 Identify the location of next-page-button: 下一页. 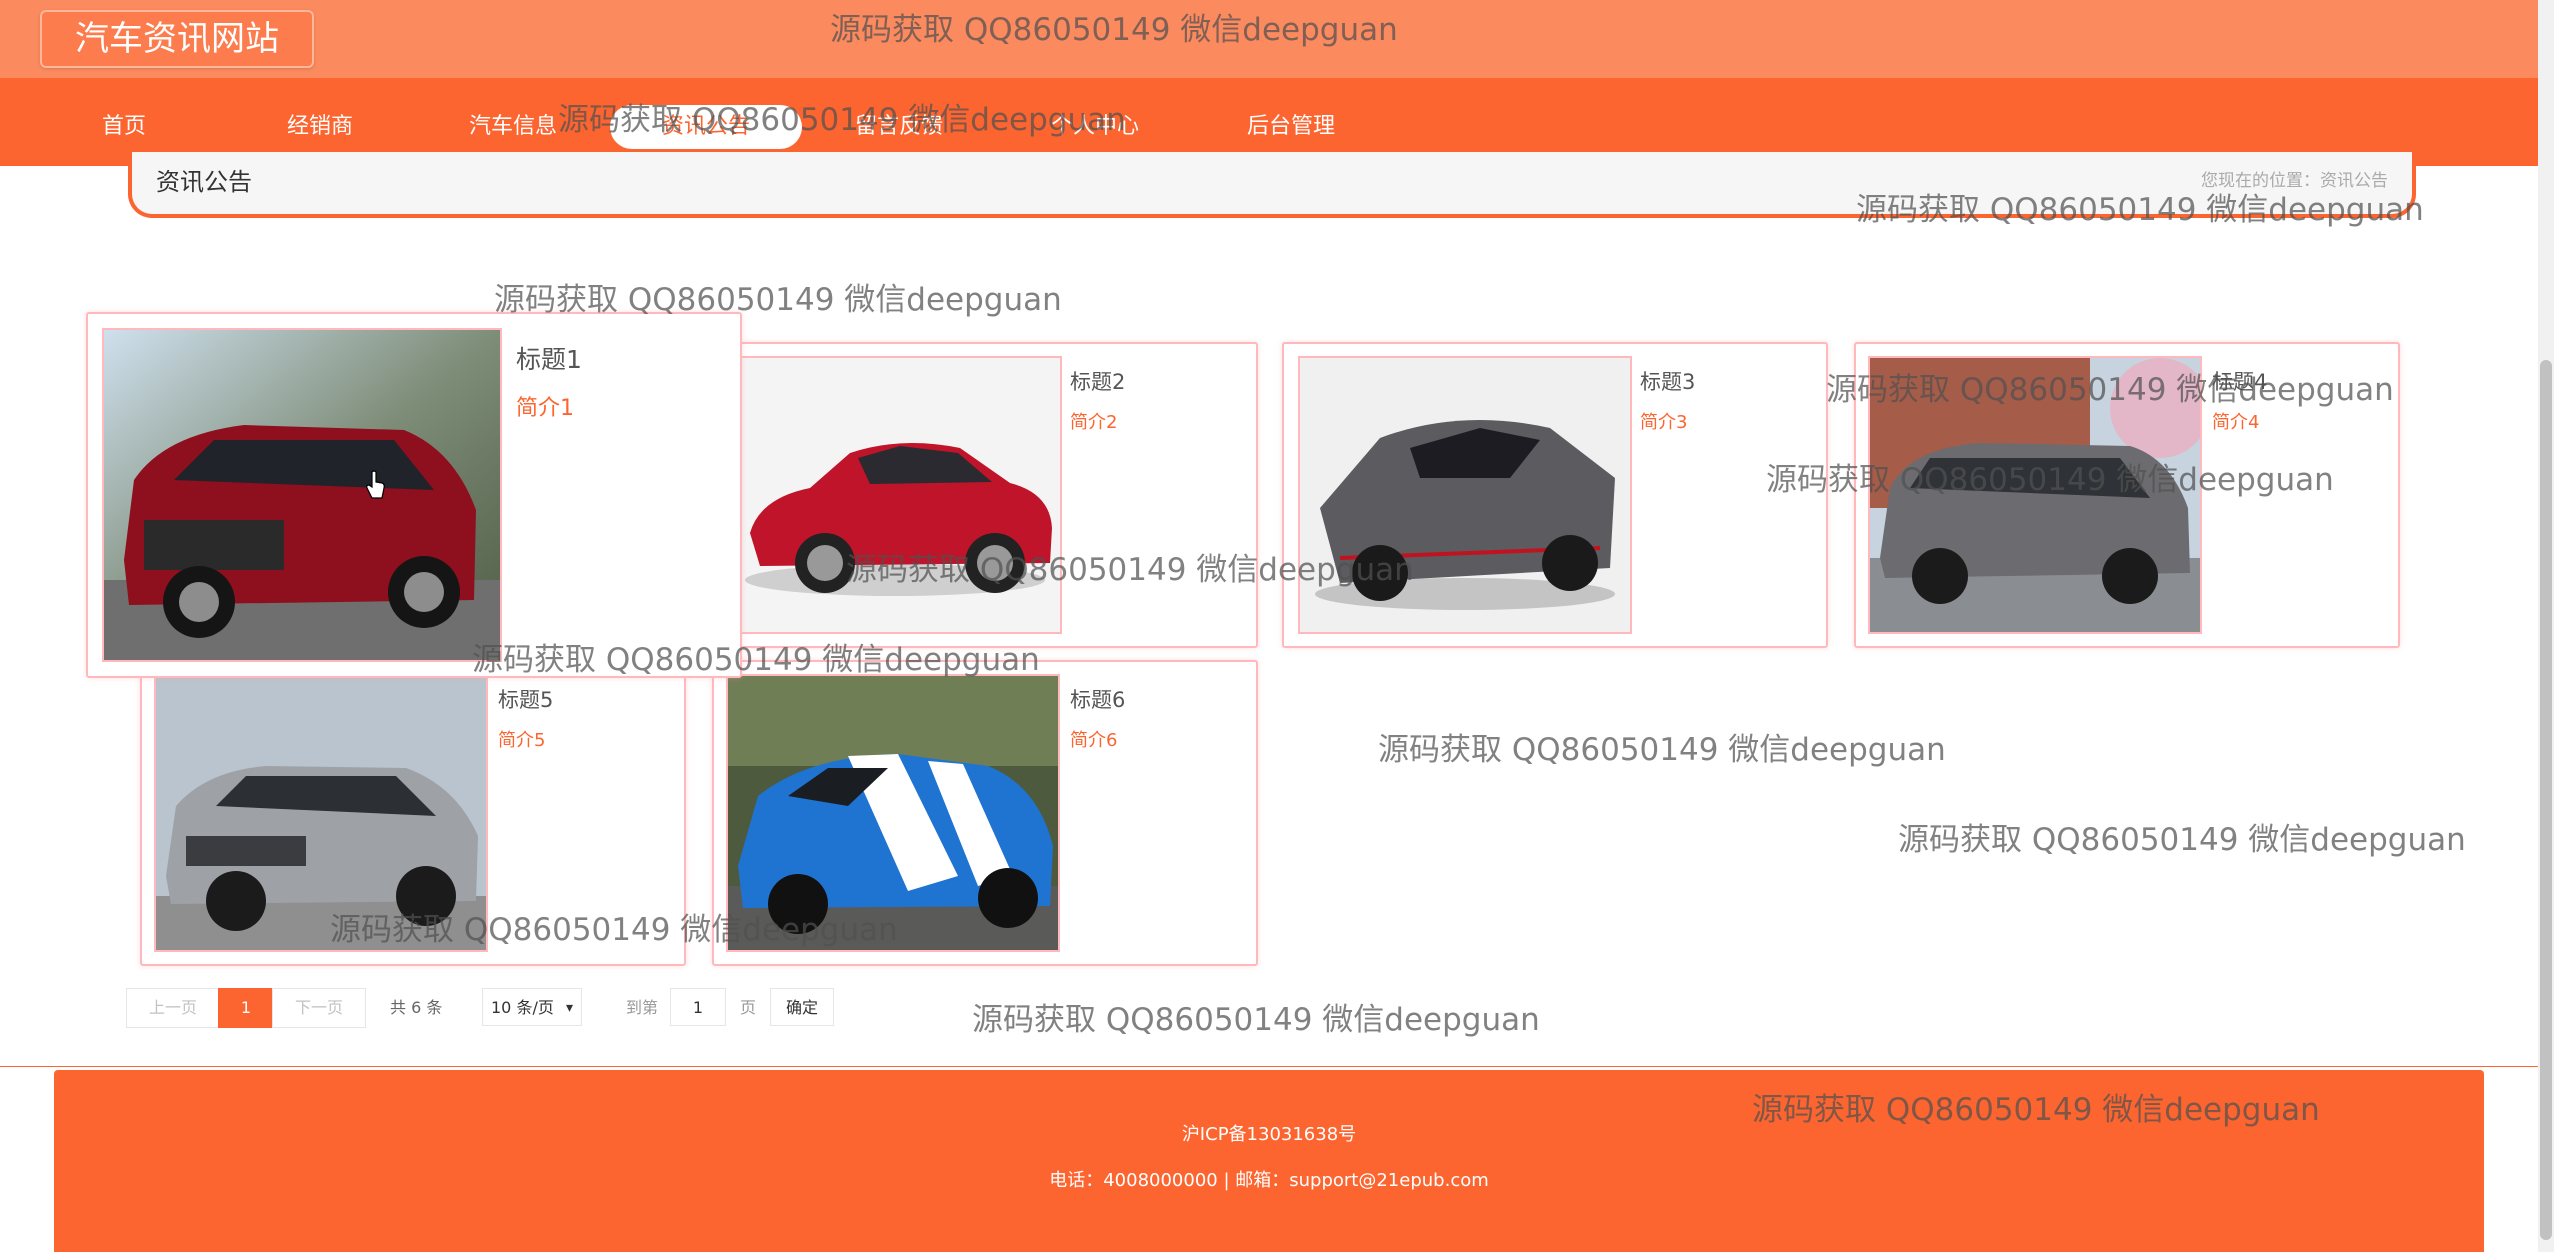
(319, 1008).